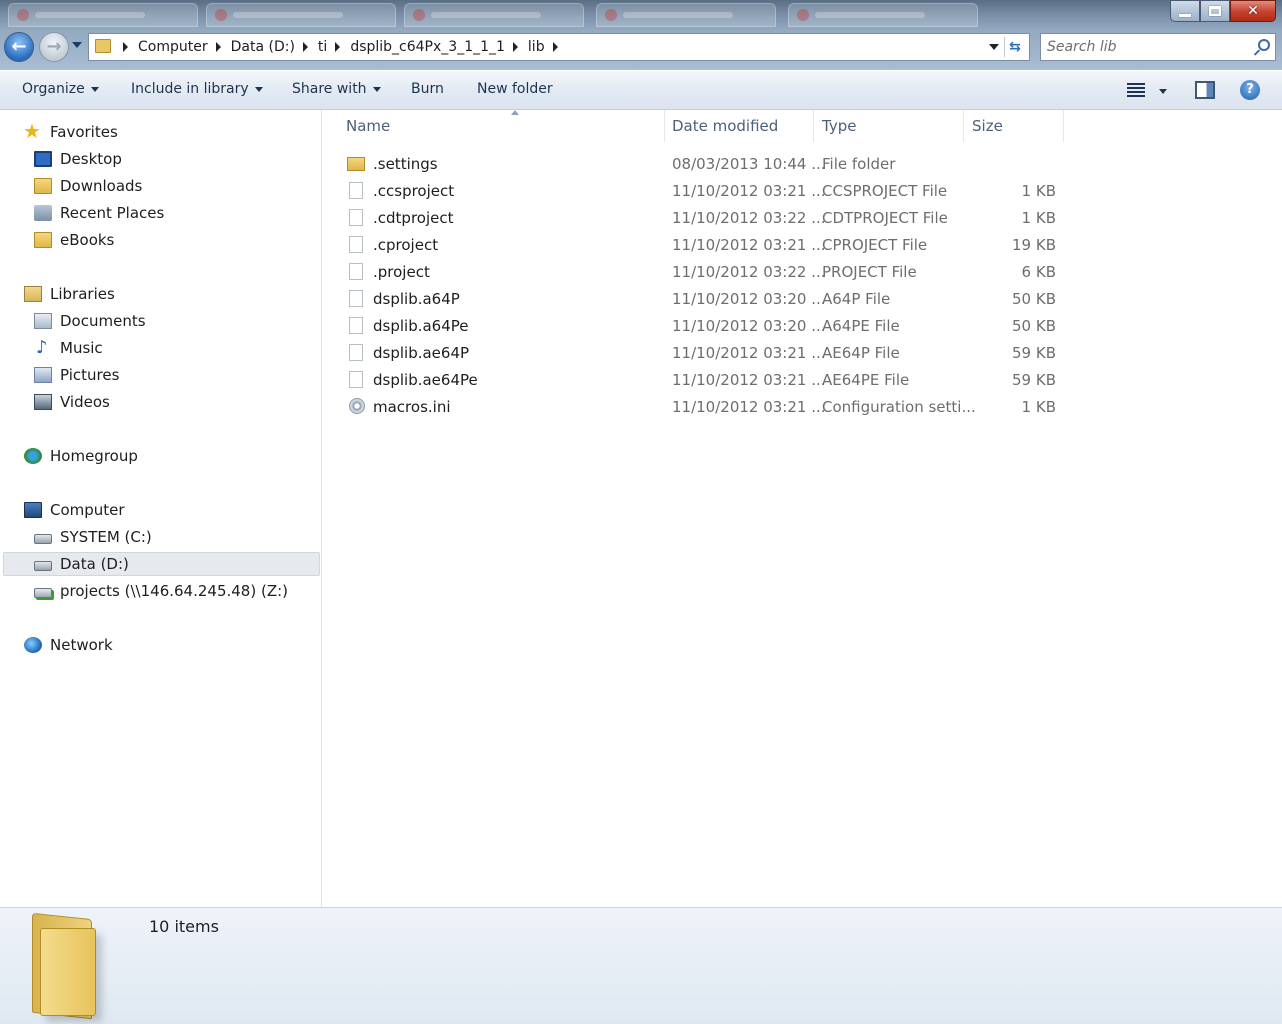 Image resolution: width=1282 pixels, height=1024 pixels. I want to click on preview-pane-icon, so click(1205, 90).